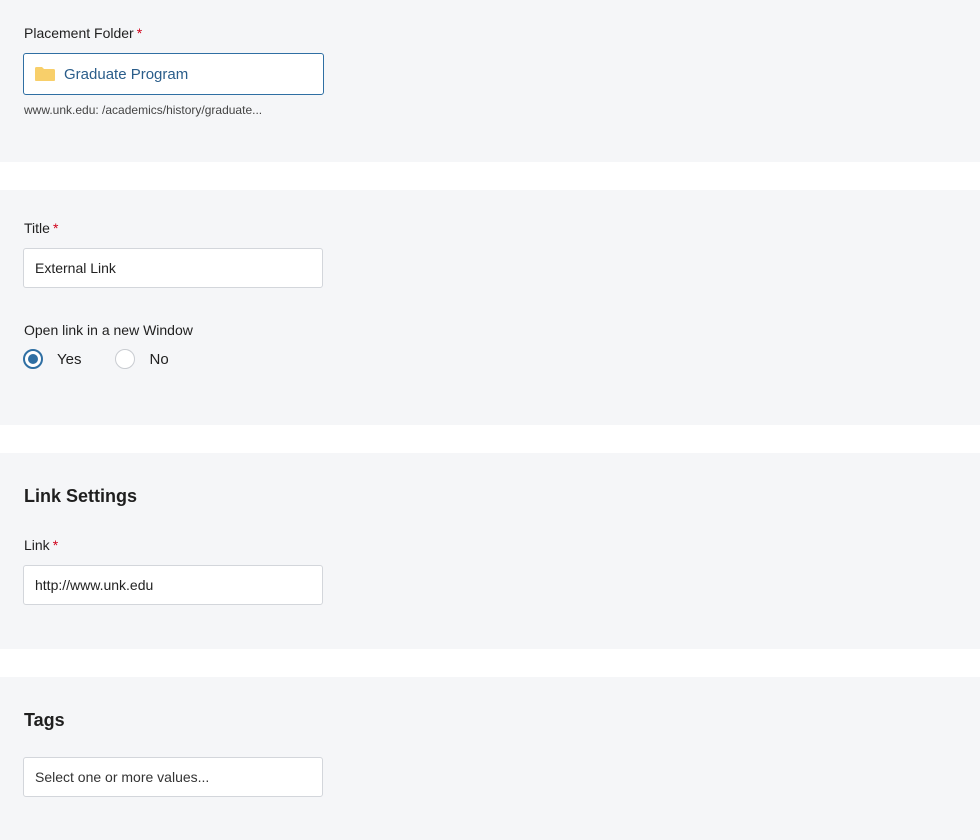 The height and width of the screenshot is (840, 980). What do you see at coordinates (173, 777) in the screenshot?
I see `tags-select` at bounding box center [173, 777].